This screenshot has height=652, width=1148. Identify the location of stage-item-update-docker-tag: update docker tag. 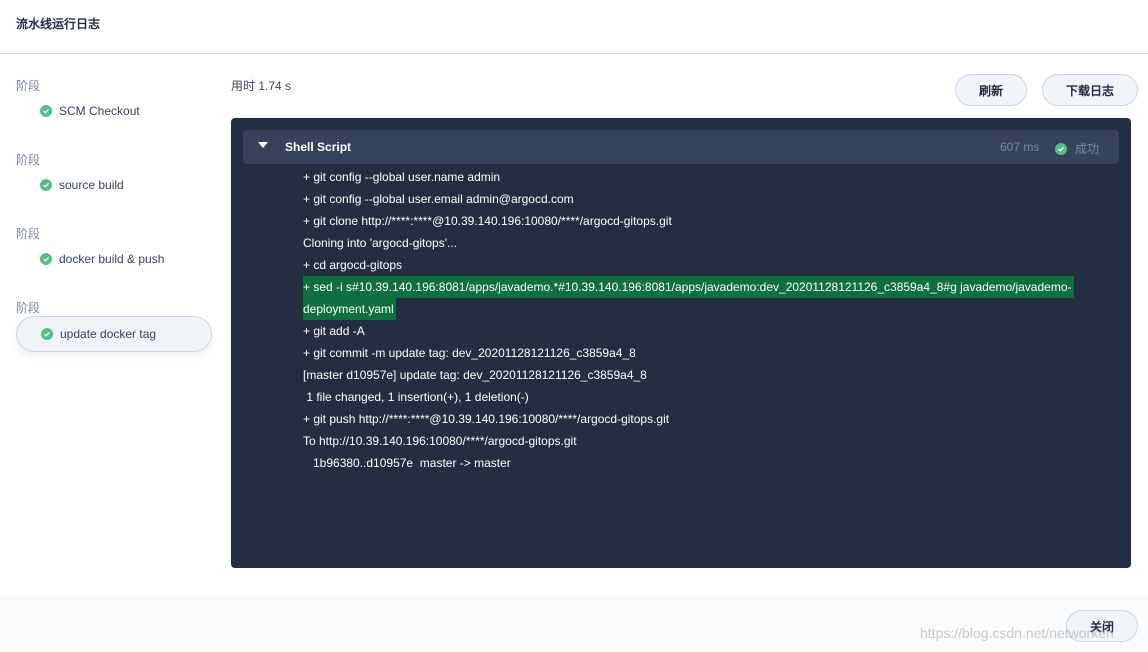
(114, 334).